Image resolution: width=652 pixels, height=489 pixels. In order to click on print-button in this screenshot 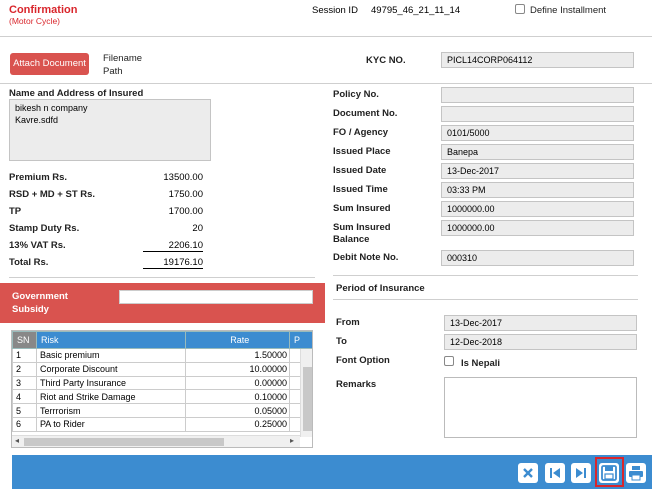, I will do `click(636, 473)`.